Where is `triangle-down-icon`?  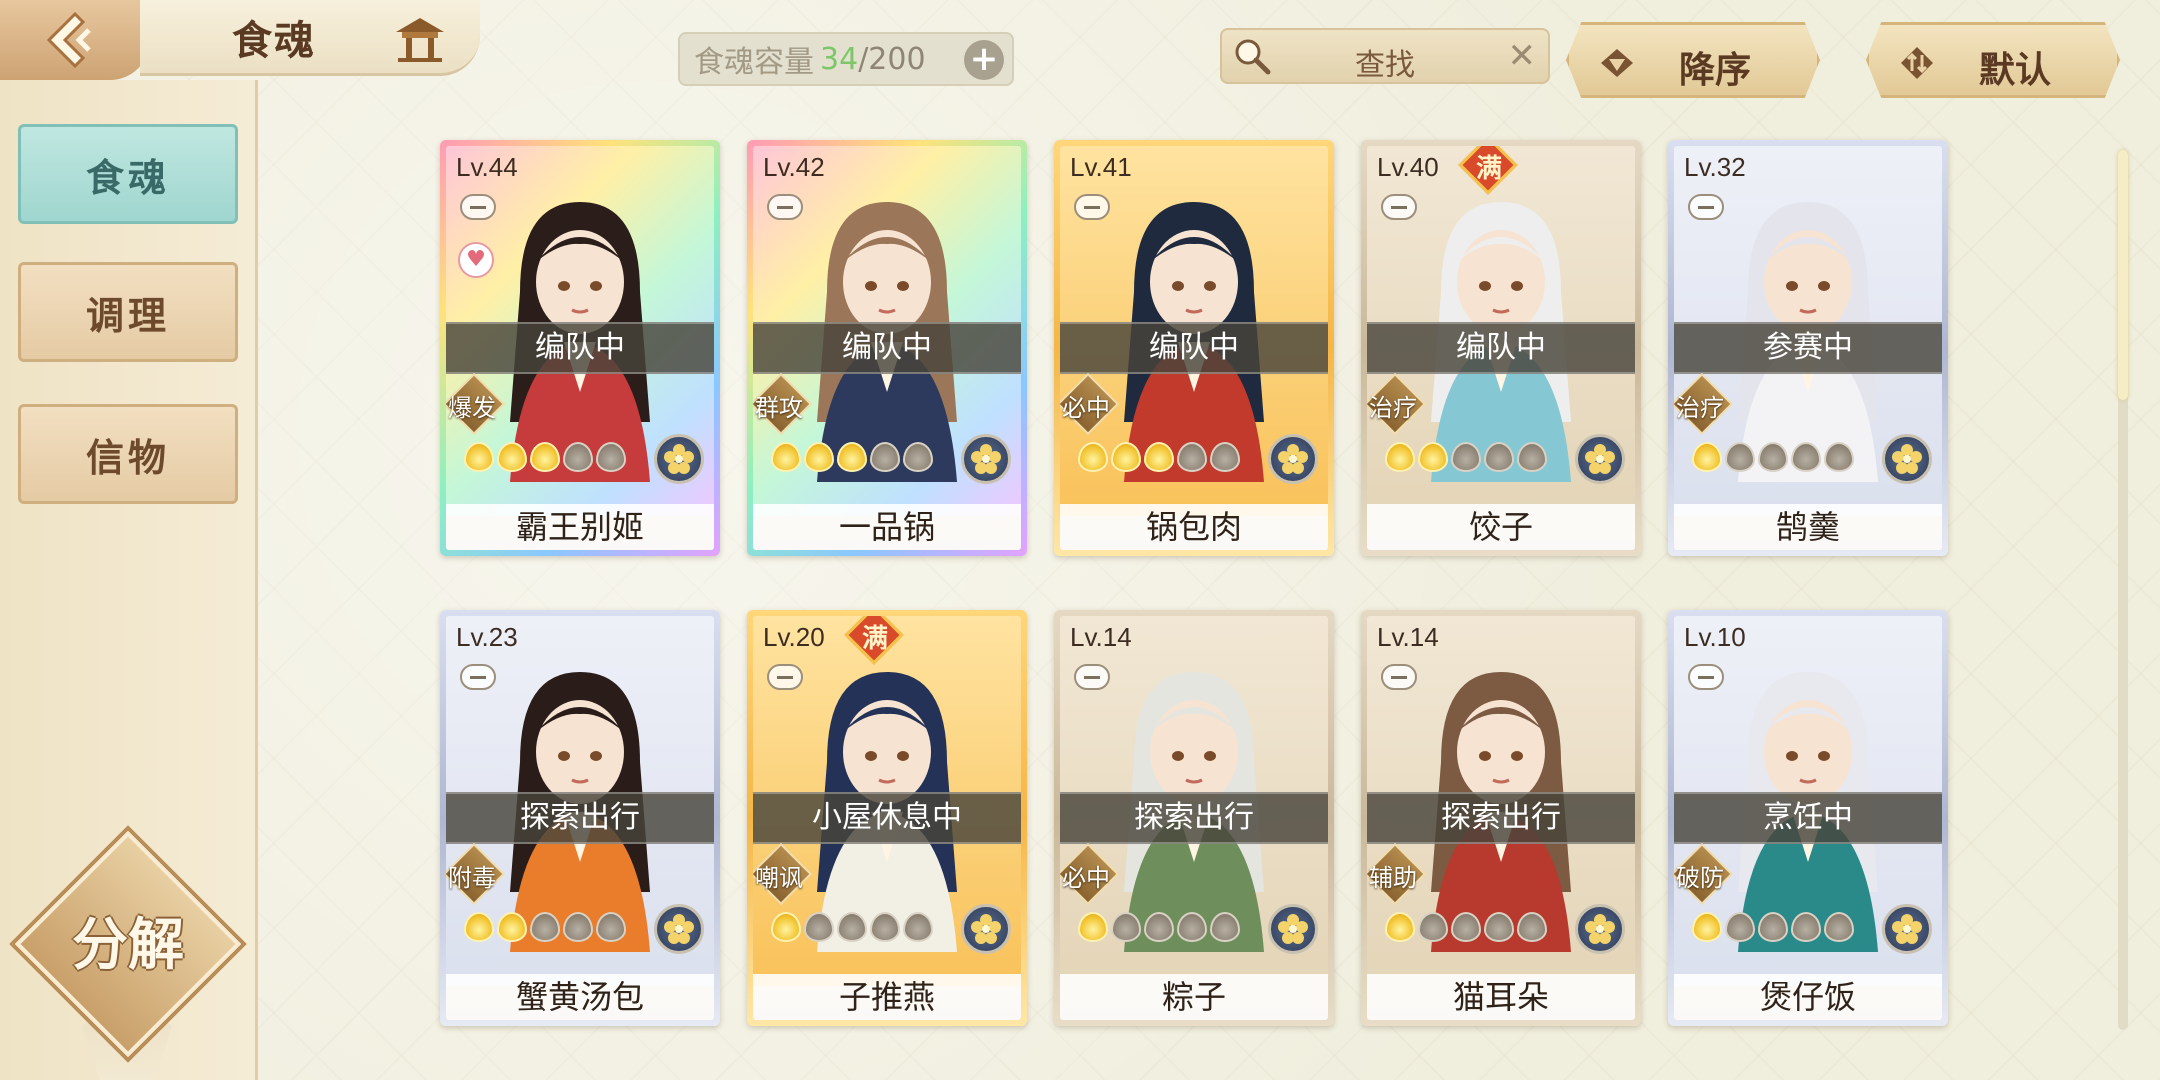
triangle-down-icon is located at coordinates (1617, 63).